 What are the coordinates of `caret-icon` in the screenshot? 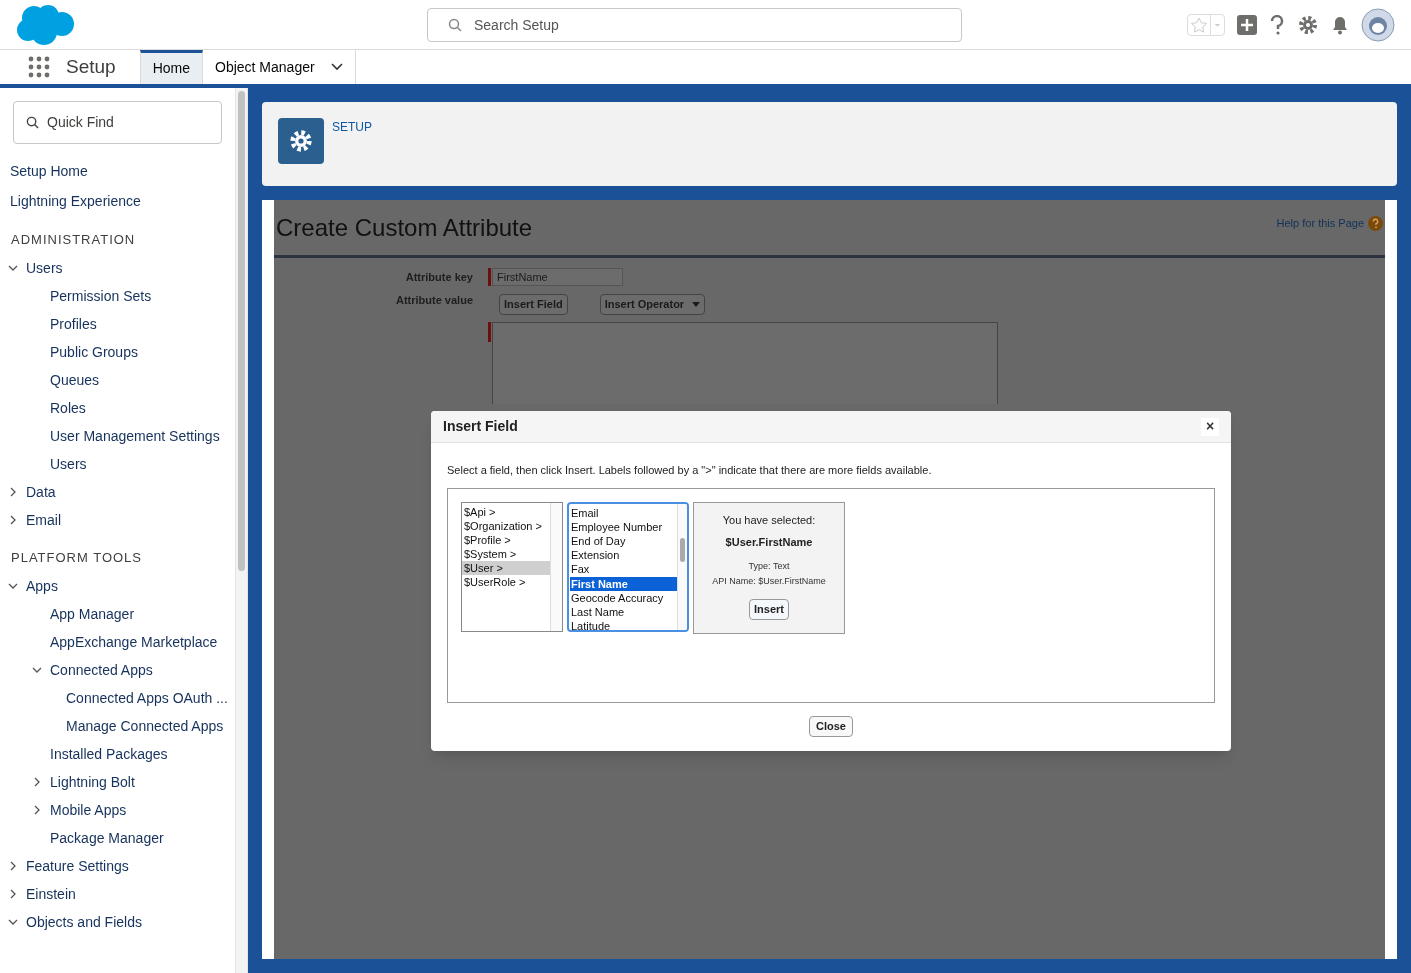 It's located at (696, 304).